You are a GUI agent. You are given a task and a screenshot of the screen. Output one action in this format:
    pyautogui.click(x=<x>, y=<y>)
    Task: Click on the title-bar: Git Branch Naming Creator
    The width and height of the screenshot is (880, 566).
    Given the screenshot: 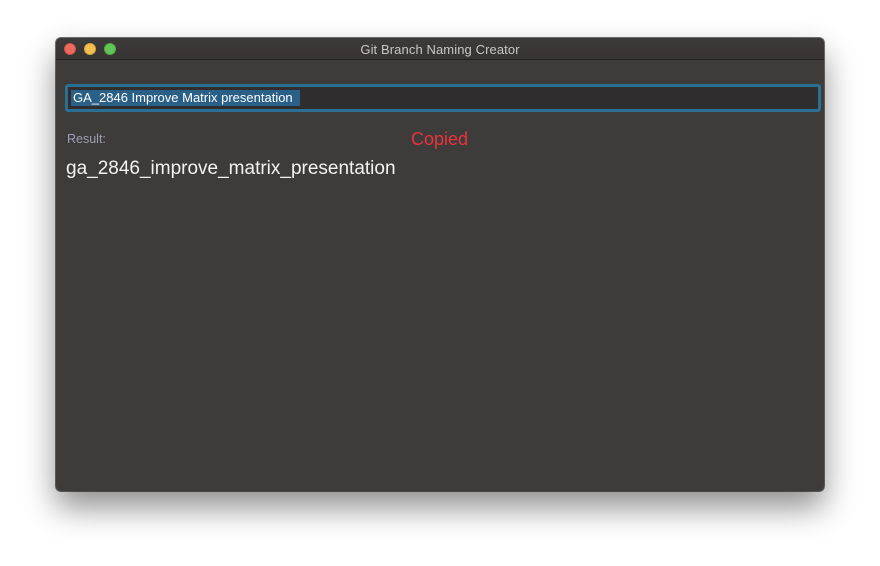 What is the action you would take?
    pyautogui.click(x=440, y=49)
    